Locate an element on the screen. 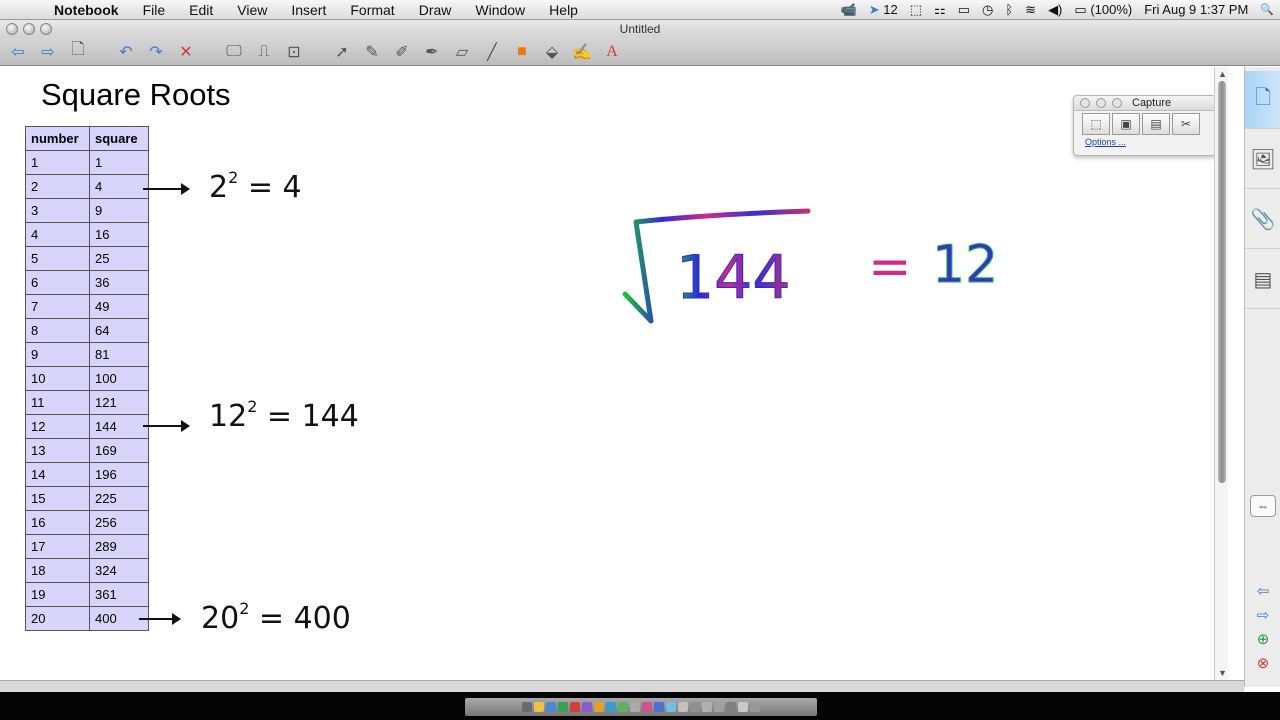  vertical-scrollbar: ▲ ▼ is located at coordinates (1221, 373).